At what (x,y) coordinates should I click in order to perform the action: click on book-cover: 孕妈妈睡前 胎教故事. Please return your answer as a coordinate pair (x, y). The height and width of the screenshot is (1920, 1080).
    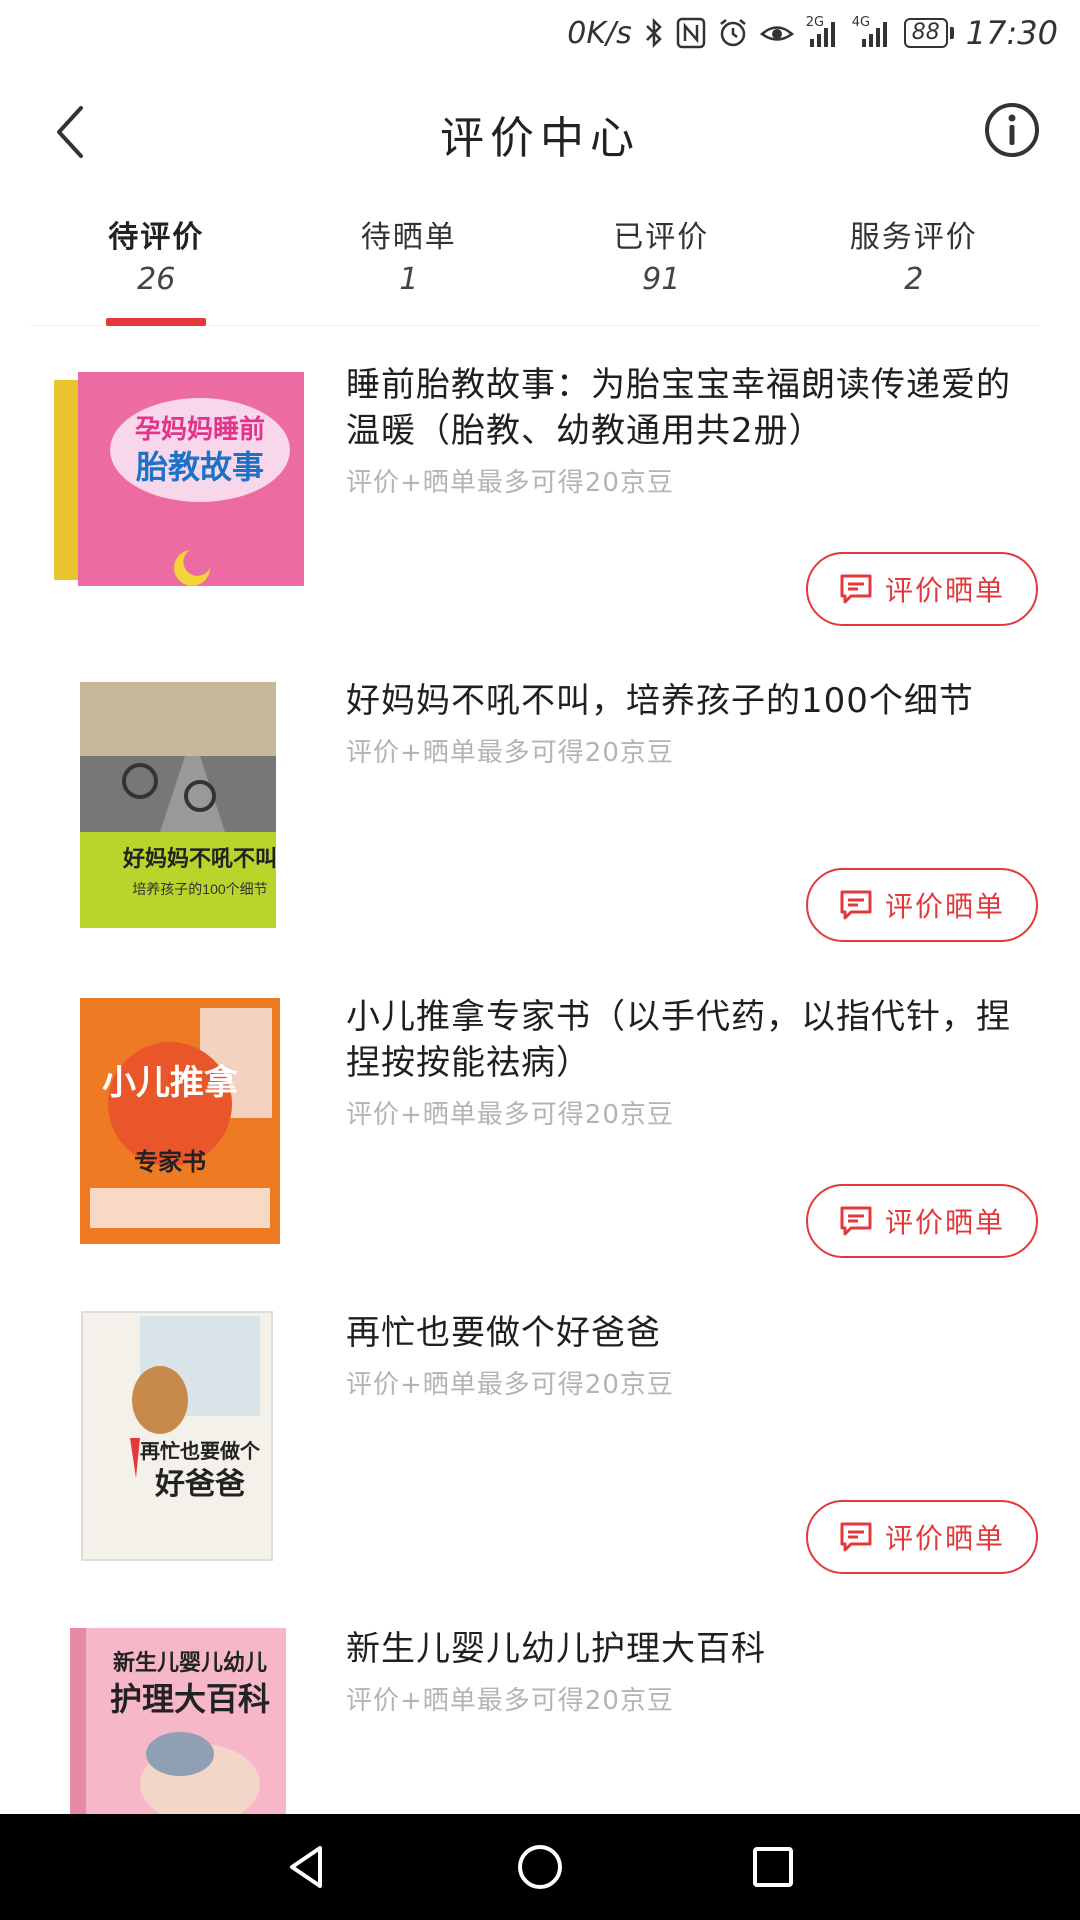
    Looking at the image, I should click on (180, 488).